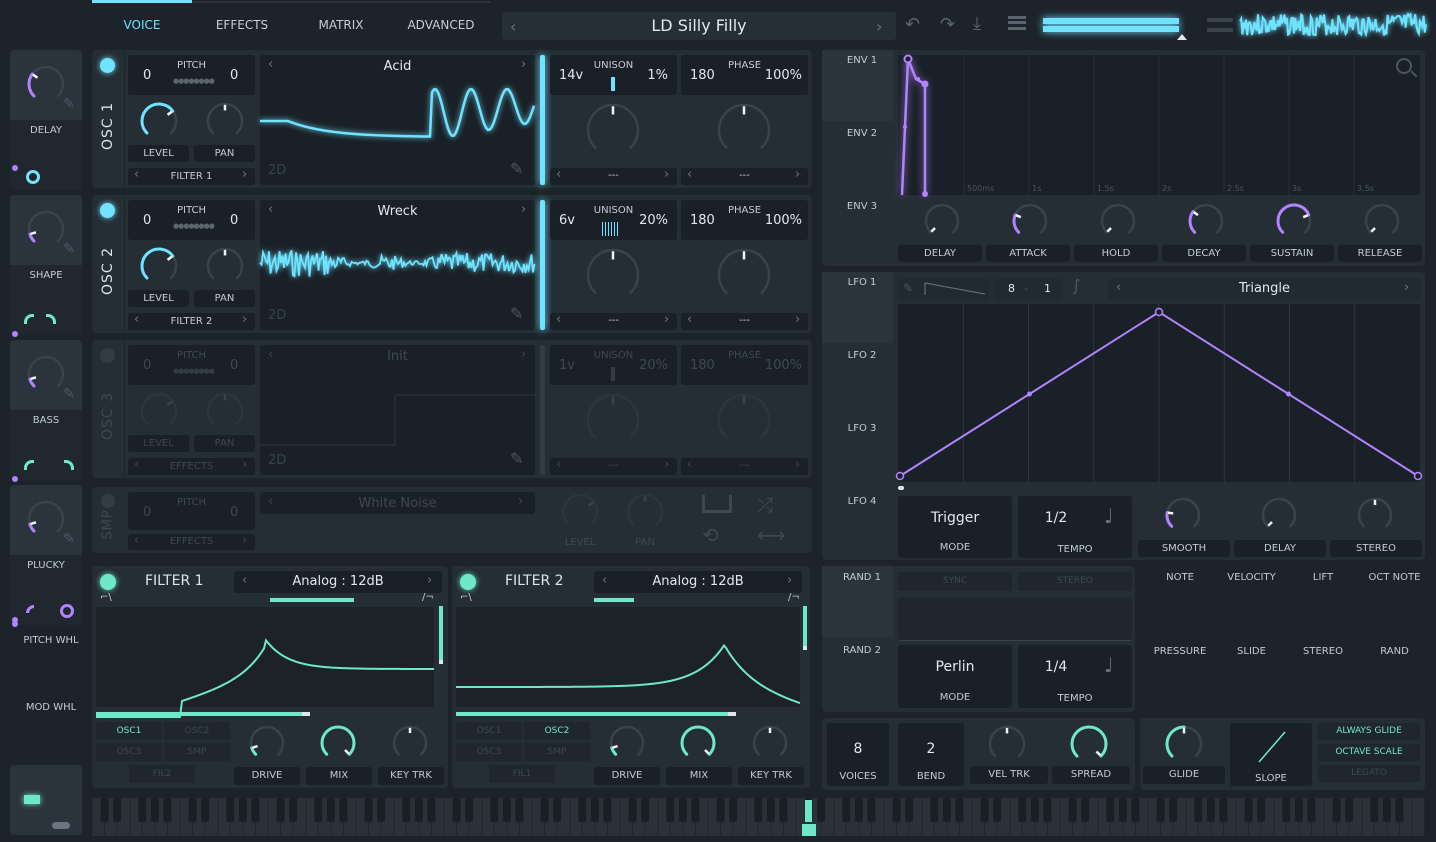  Describe the element at coordinates (1115, 28) in the screenshot. I see `volume-meter` at that location.